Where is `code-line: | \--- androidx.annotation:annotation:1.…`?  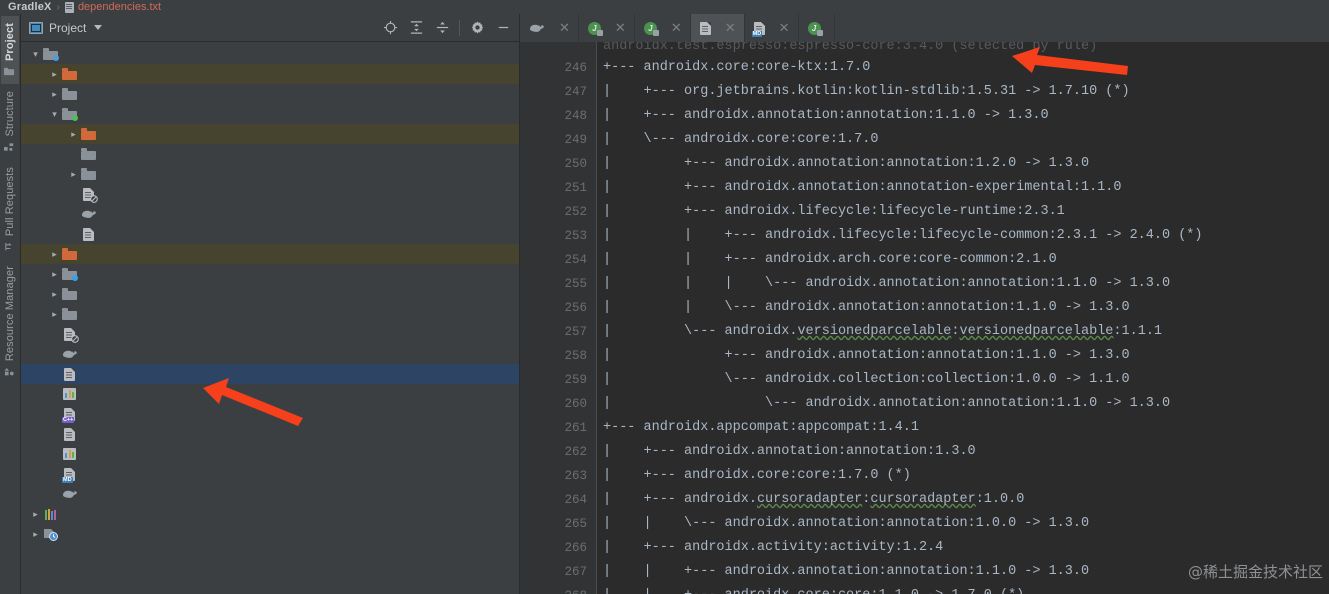 code-line: | \--- androidx.annotation:annotation:1.… is located at coordinates (966, 404).